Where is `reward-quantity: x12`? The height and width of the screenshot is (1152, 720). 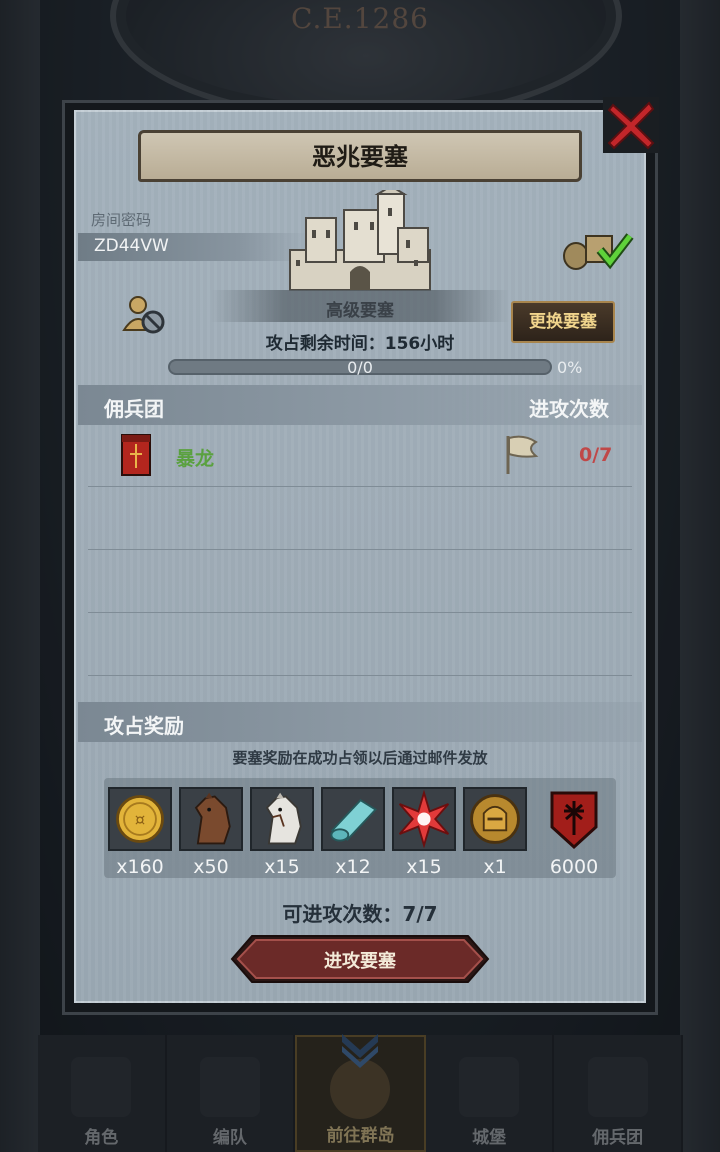 reward-quantity: x12 is located at coordinates (353, 867).